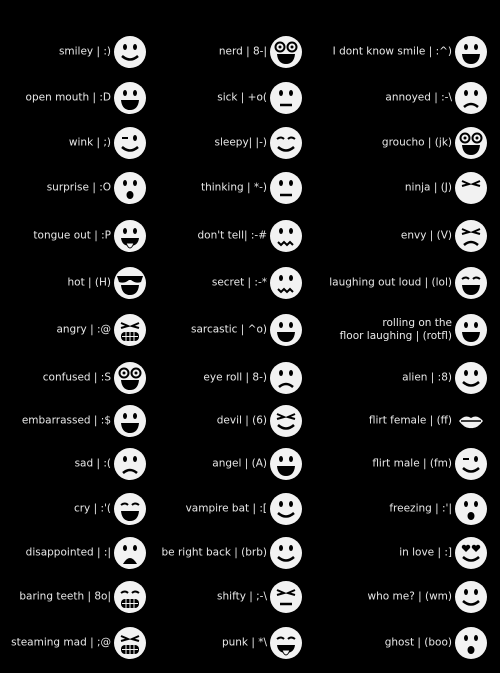 This screenshot has height=673, width=500. I want to click on emoticon-label: ghost | (boo), so click(418, 642).